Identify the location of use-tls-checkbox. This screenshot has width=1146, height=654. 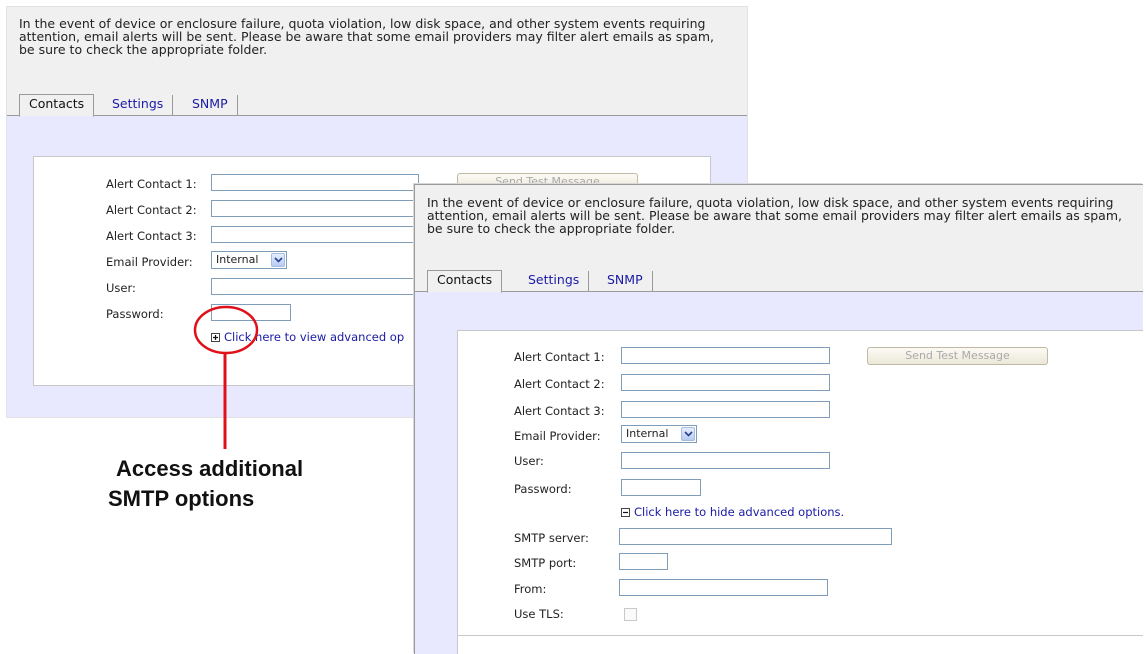
(630, 614).